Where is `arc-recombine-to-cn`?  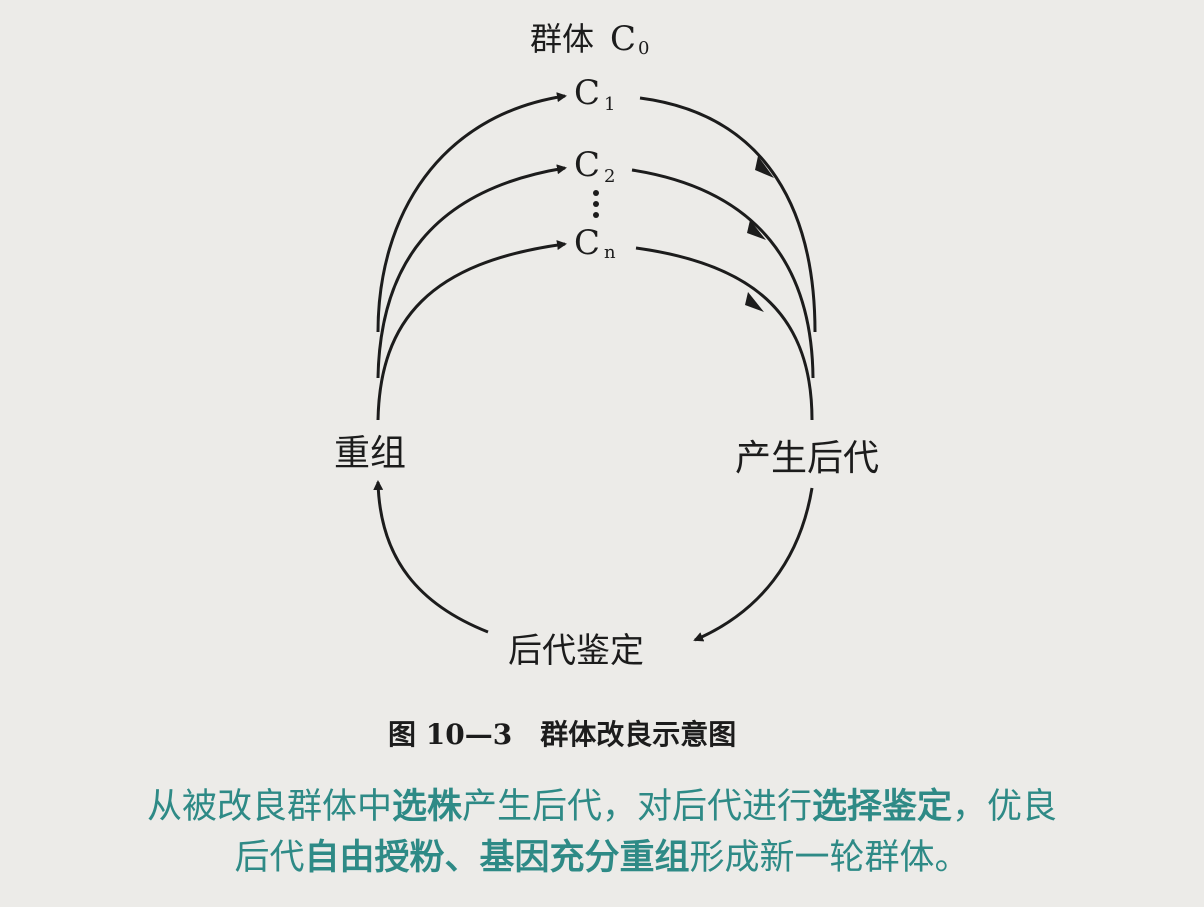 arc-recombine-to-cn is located at coordinates (471, 330).